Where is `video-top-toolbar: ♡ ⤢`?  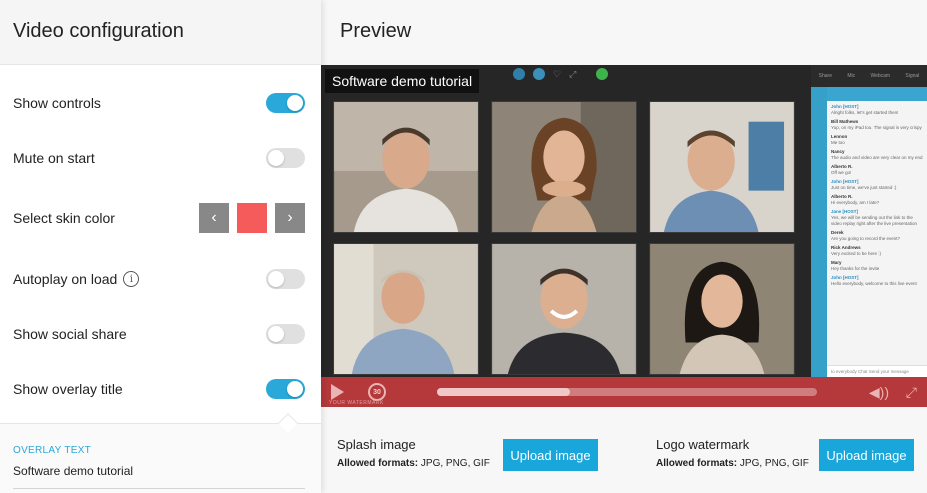 video-top-toolbar: ♡ ⤢ is located at coordinates (561, 74).